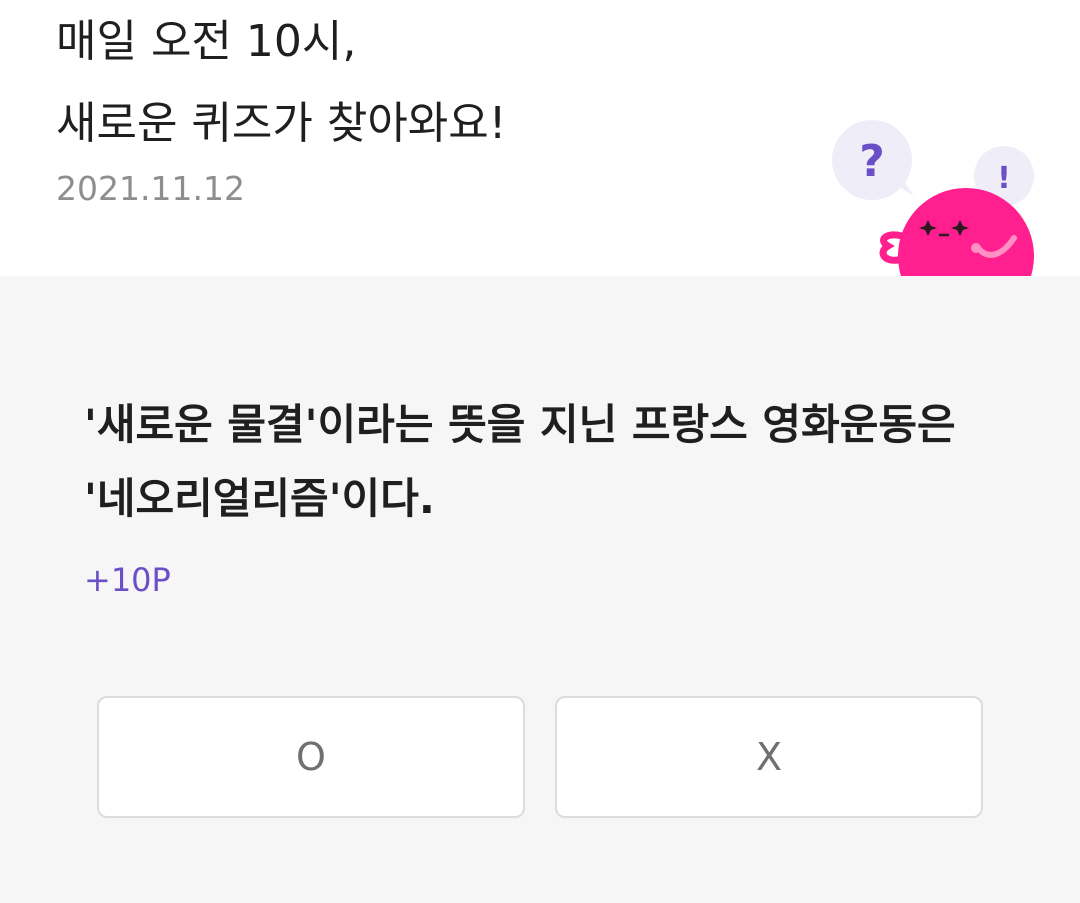 The image size is (1080, 903). I want to click on reward-points: +10P, so click(127, 580).